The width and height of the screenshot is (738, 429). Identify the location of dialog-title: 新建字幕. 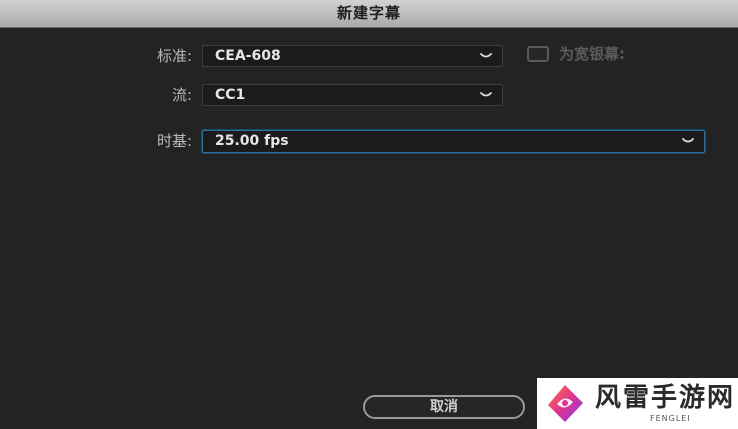
(369, 14).